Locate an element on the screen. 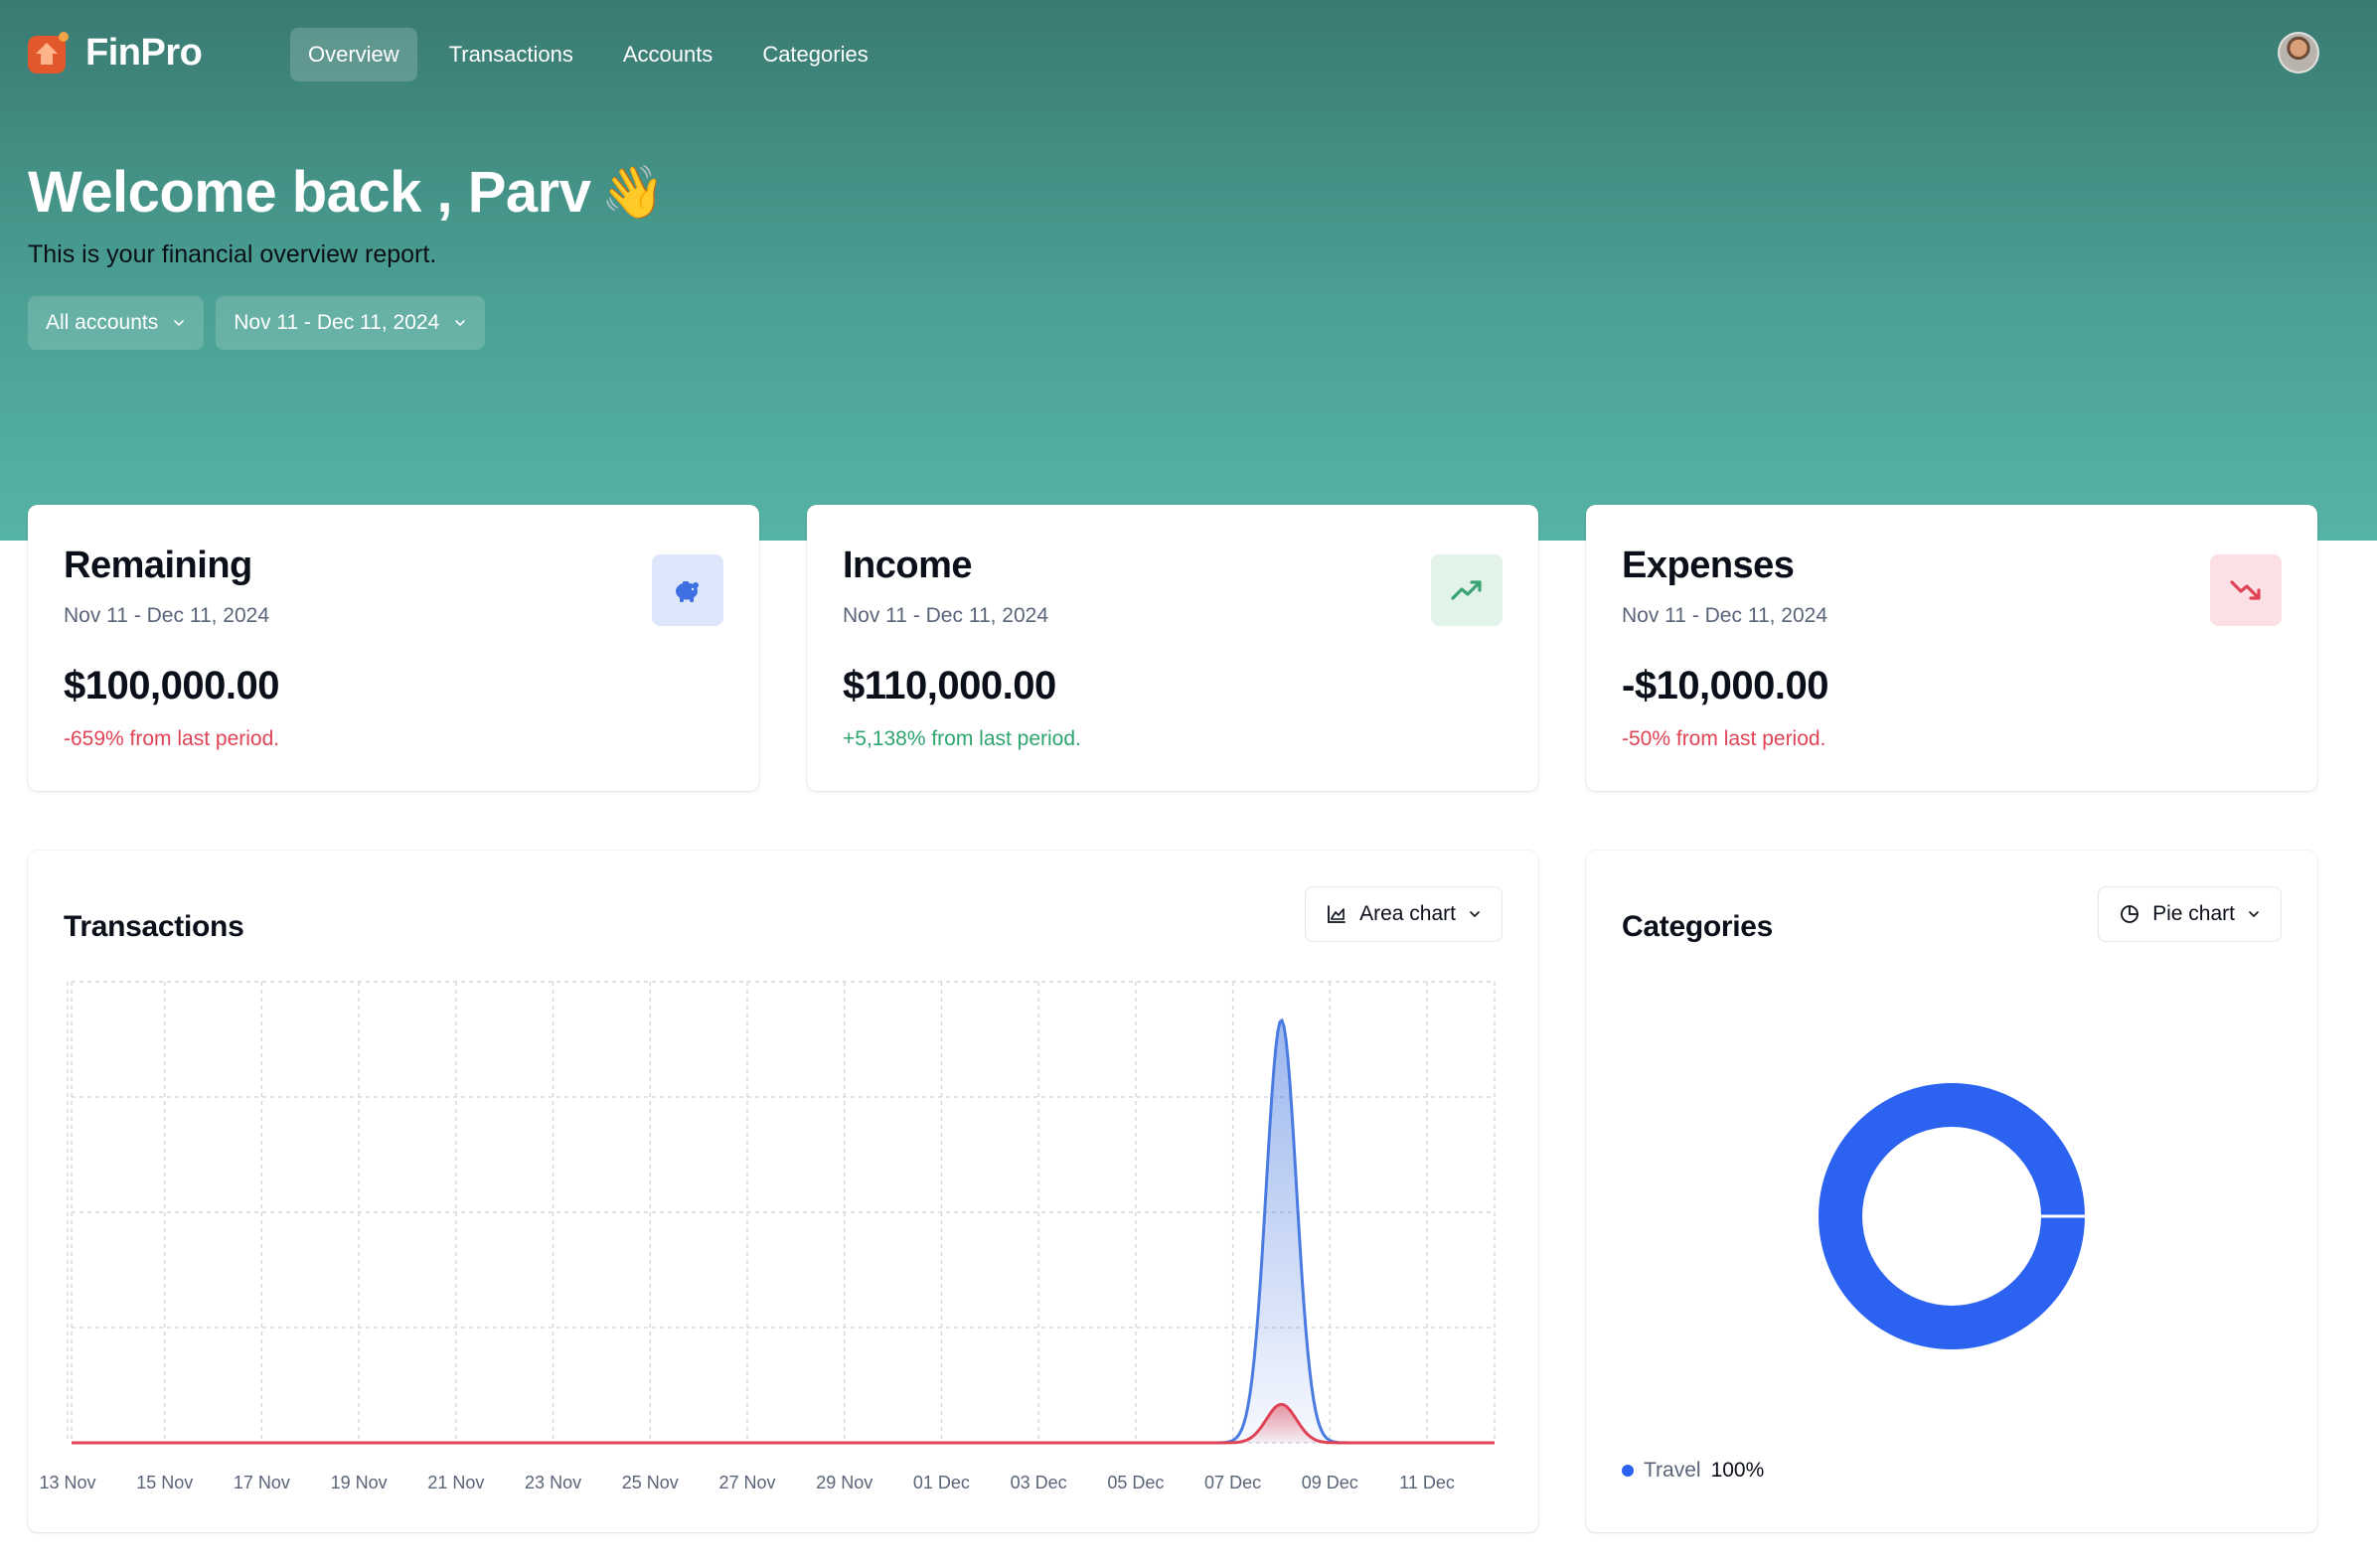 The height and width of the screenshot is (1568, 2377). x-axis-tick-label: 27 Nov is located at coordinates (747, 1482).